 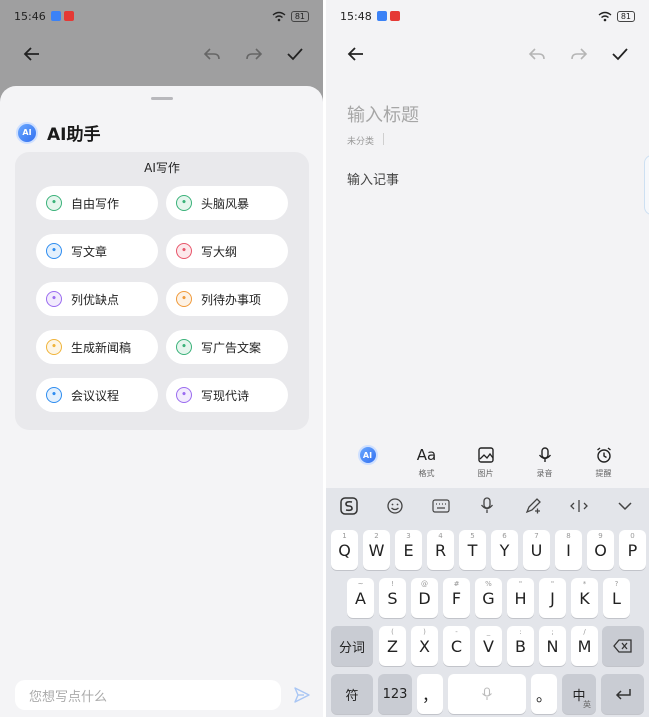 What do you see at coordinates (544, 473) in the screenshot?
I see `tool-record-label: 录音` at bounding box center [544, 473].